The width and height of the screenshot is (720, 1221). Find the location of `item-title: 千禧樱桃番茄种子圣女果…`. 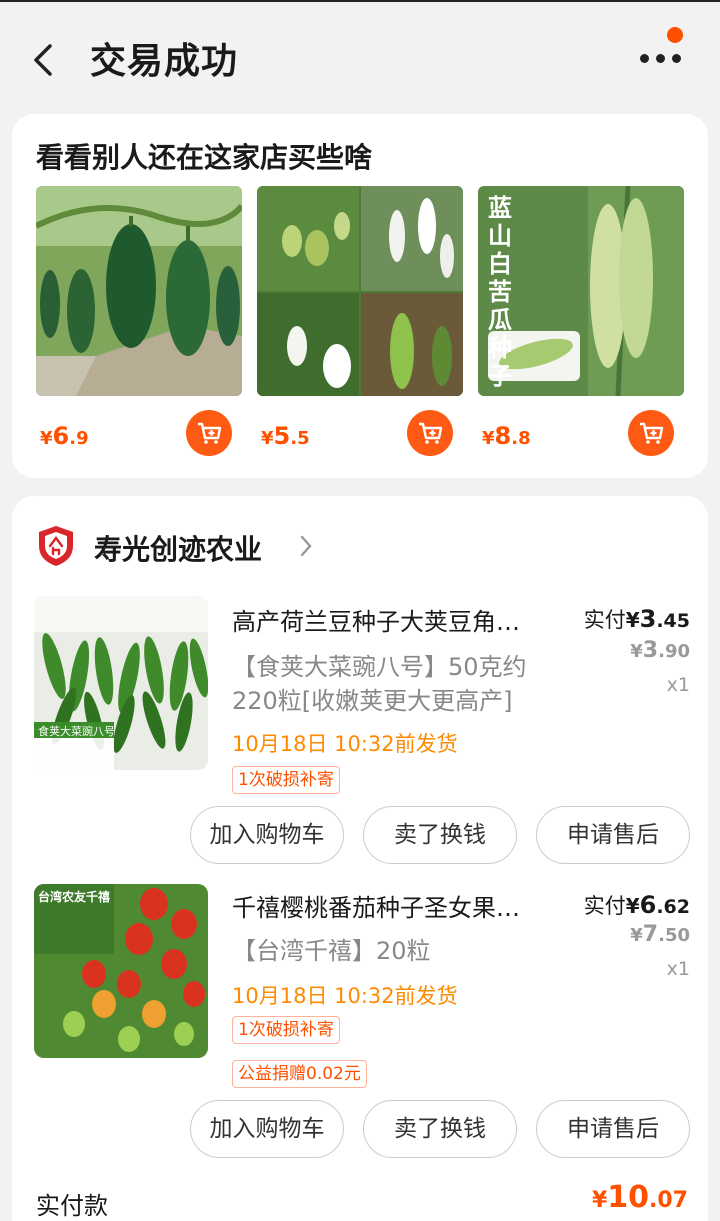

item-title: 千禧樱桃番茄种子圣女果… is located at coordinates (397, 905).